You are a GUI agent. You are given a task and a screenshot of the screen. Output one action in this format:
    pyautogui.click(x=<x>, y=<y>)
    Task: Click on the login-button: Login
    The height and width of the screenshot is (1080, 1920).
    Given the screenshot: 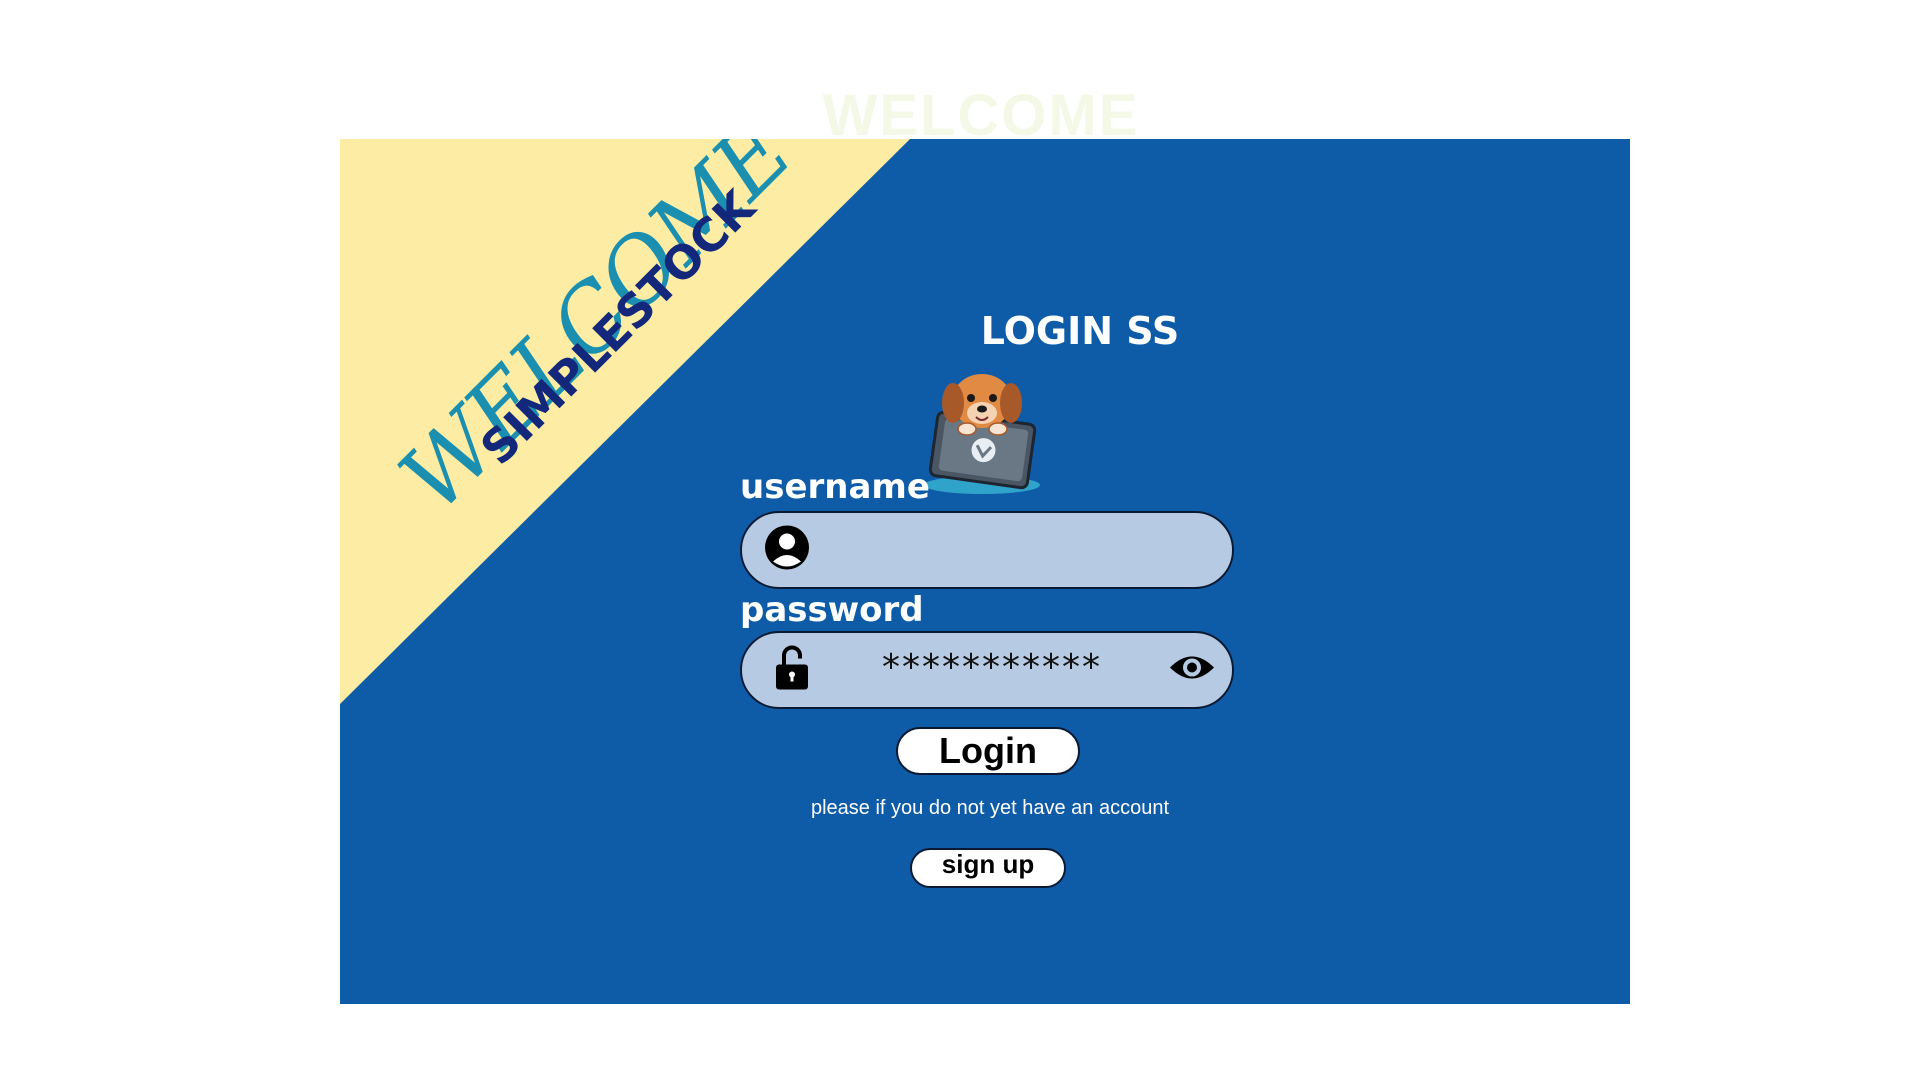 What is the action you would take?
    pyautogui.click(x=988, y=751)
    